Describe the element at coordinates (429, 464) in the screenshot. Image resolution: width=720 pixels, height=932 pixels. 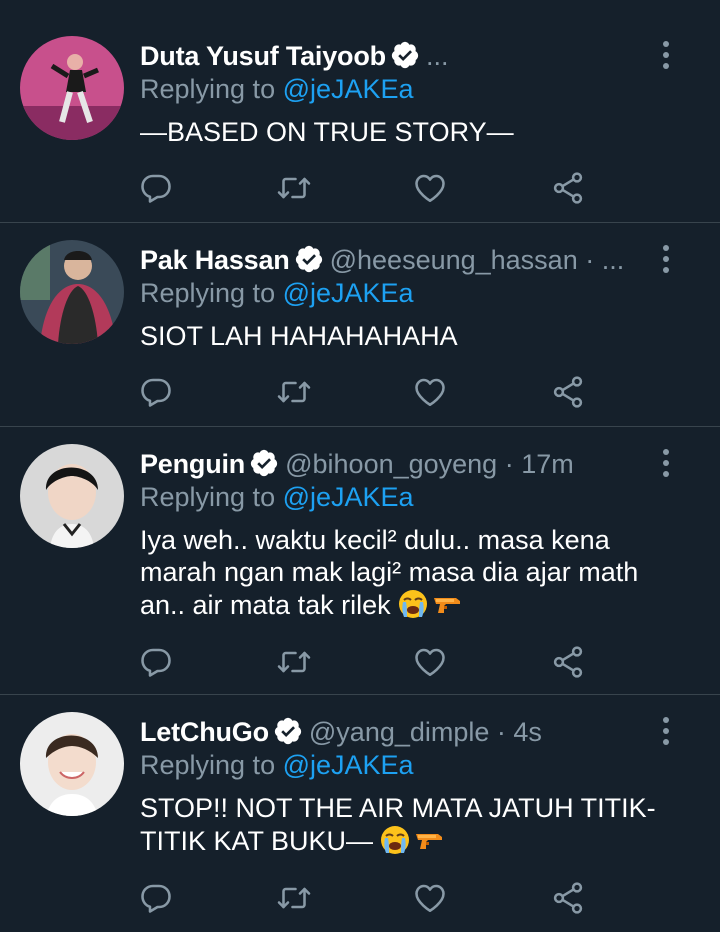
I see `handle: @bihoon_goyeng · 17m` at that location.